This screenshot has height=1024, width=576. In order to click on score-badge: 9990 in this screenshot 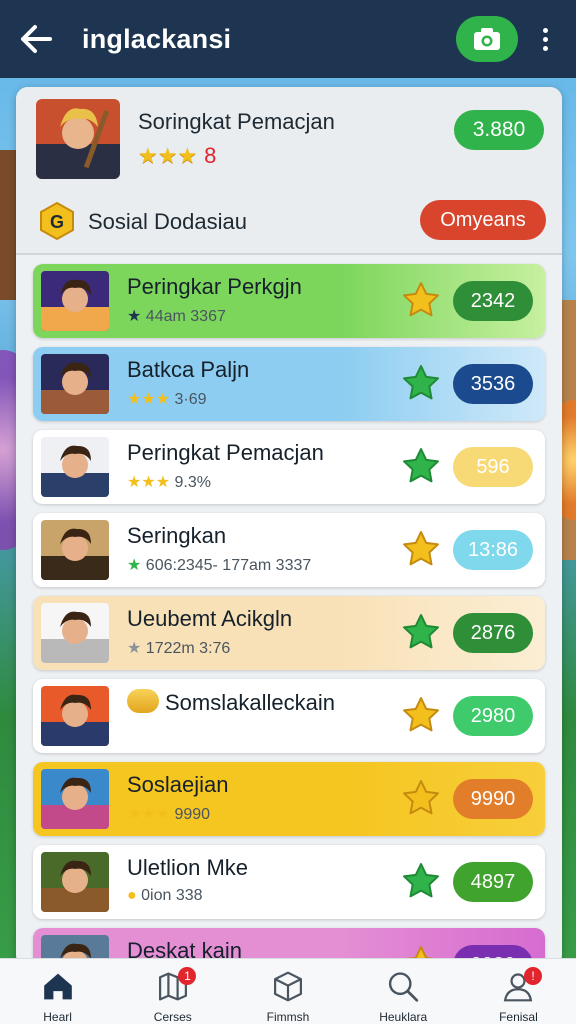, I will do `click(493, 799)`.